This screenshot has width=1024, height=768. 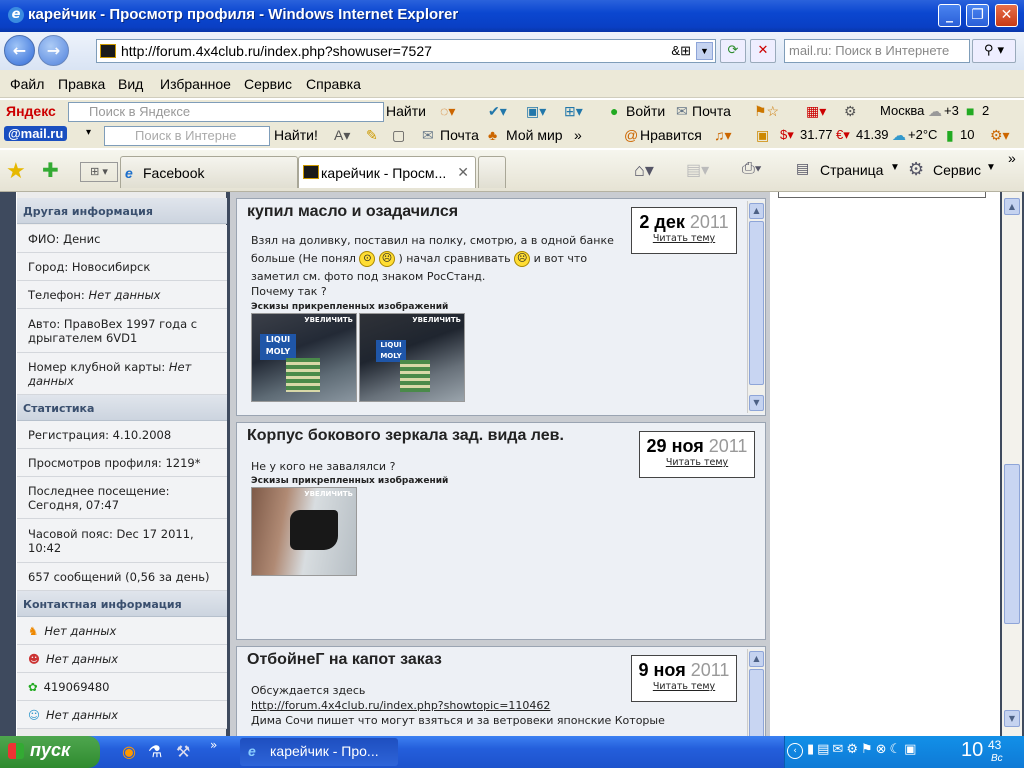 I want to click on print-icon: ⎙▾, so click(x=752, y=169).